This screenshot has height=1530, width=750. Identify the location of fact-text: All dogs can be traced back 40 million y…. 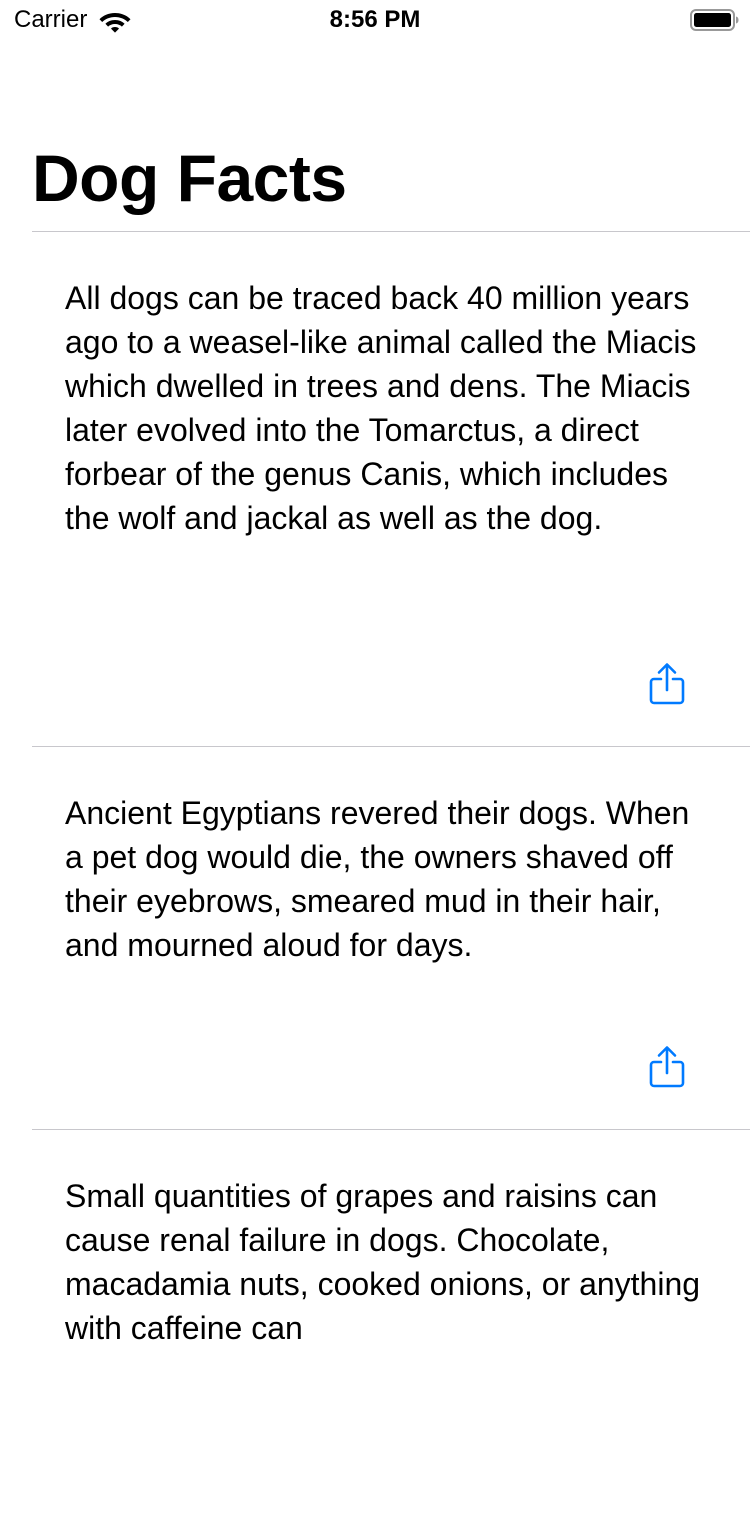
(381, 408).